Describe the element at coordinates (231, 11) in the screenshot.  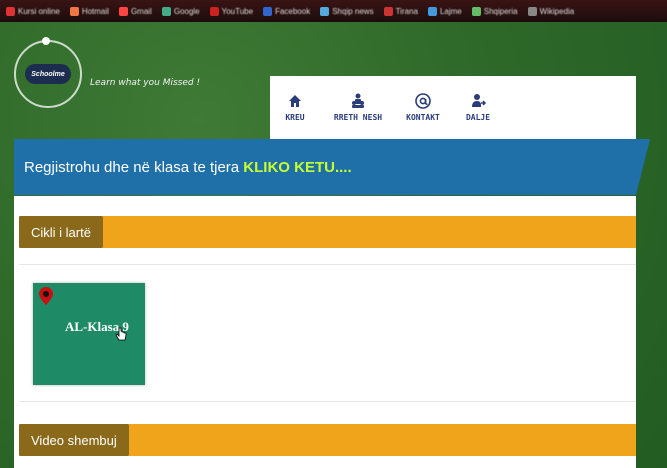
I see `bookmark-item: YouTube` at that location.